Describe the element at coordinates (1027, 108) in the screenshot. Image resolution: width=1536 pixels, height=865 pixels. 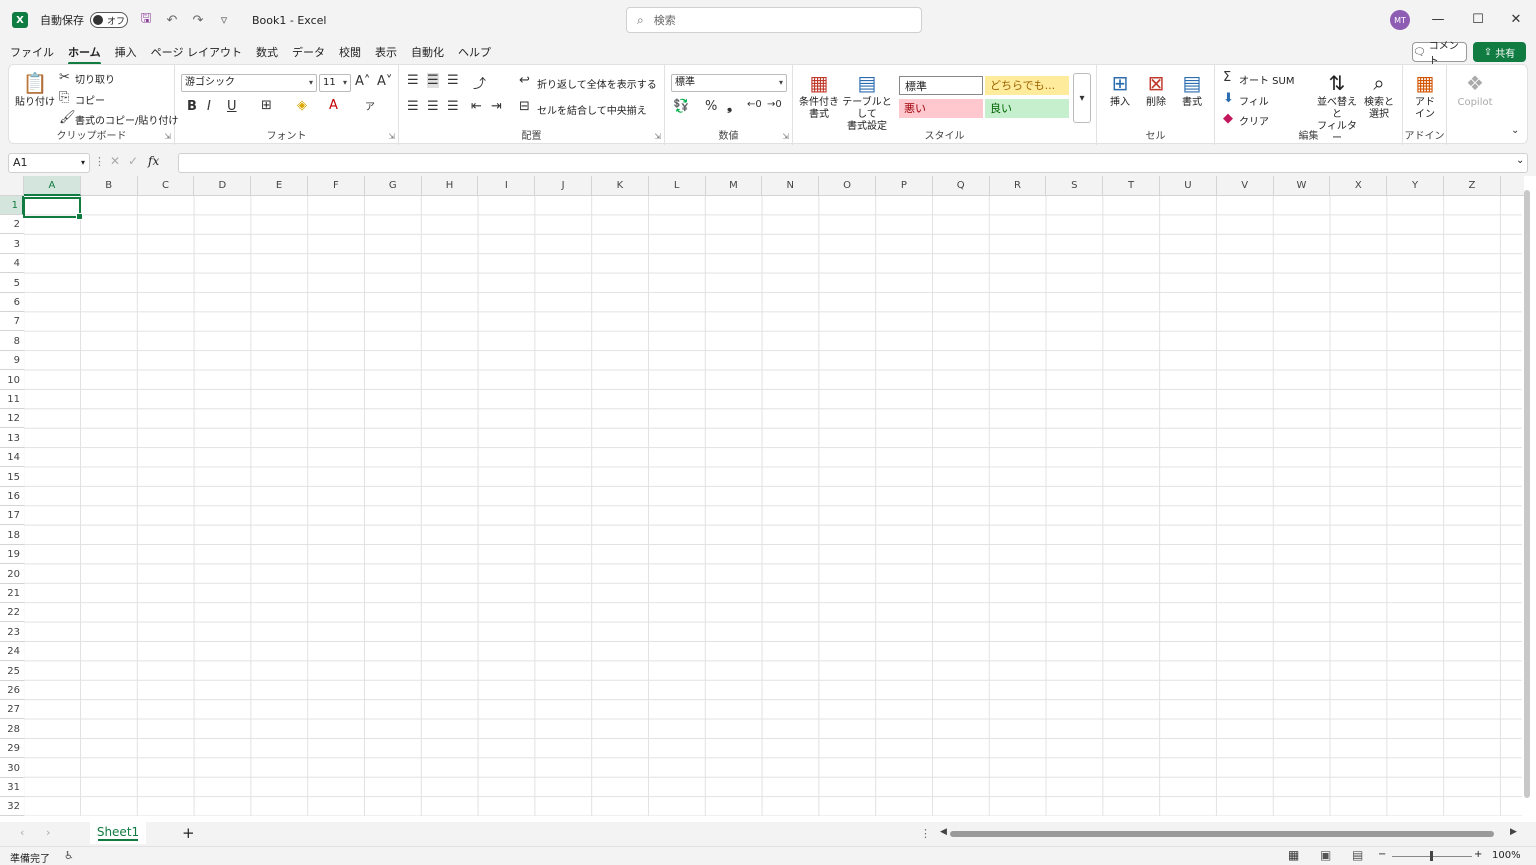
I see `style-good: 良い` at that location.